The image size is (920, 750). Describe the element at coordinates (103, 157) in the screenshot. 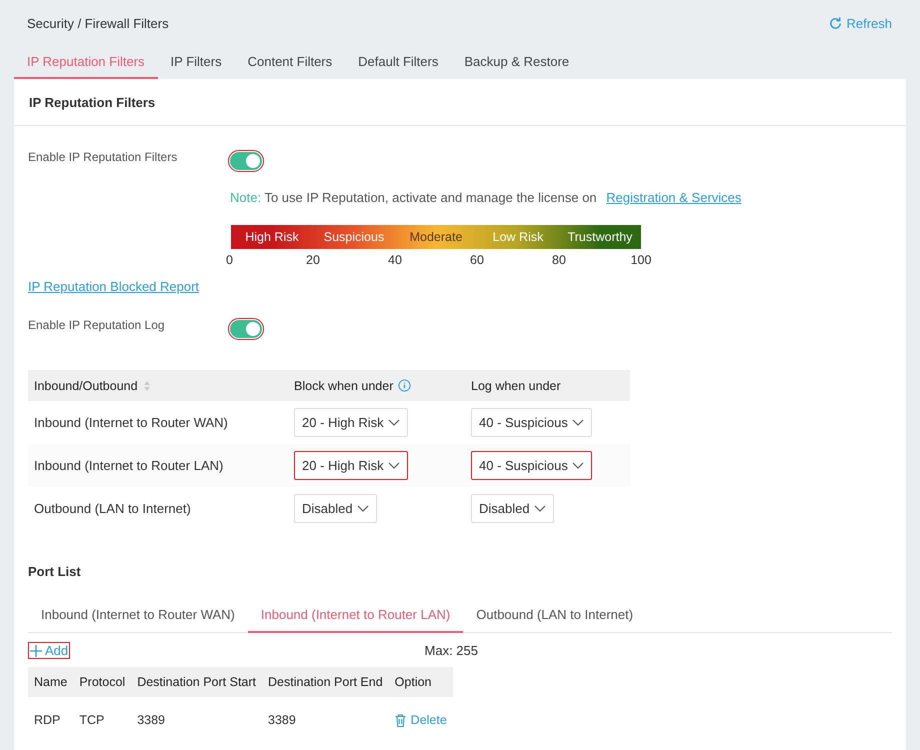

I see `setting-label: Enable IP Reputation Filters` at that location.